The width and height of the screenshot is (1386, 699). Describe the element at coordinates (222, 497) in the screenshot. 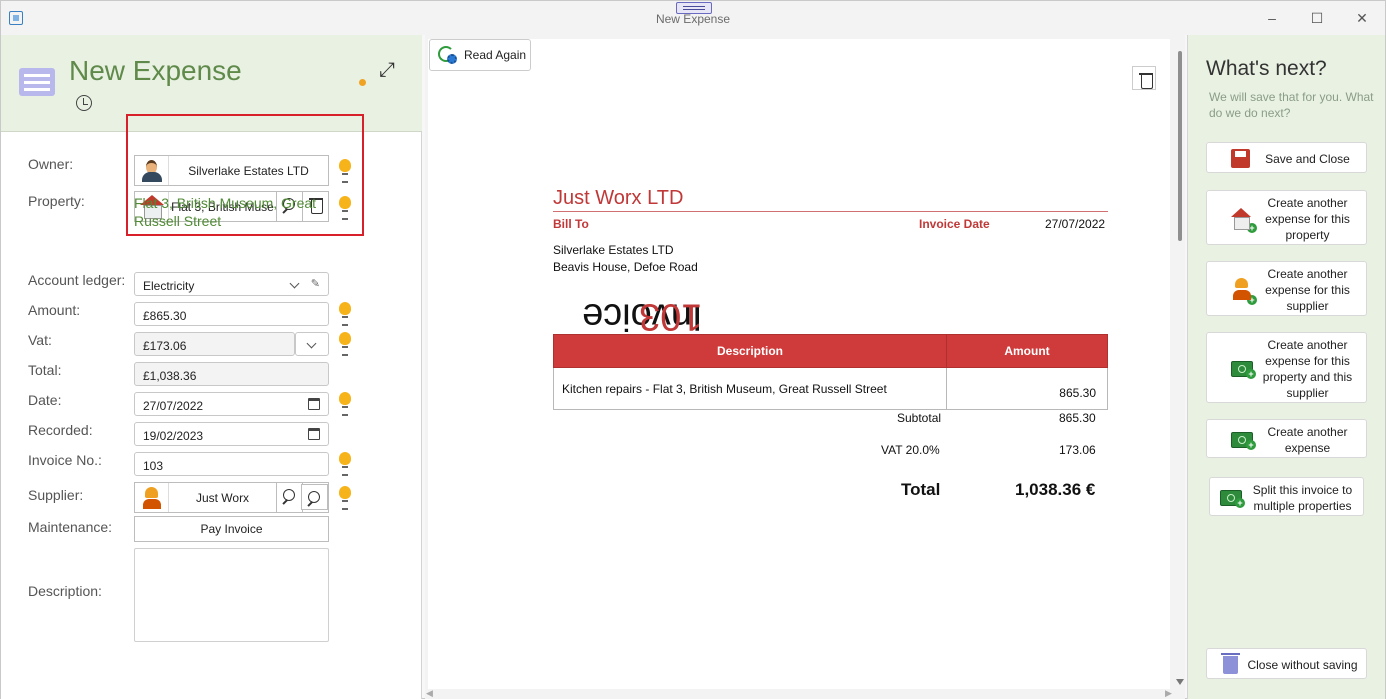

I see `supplier-value: Just Worx` at that location.